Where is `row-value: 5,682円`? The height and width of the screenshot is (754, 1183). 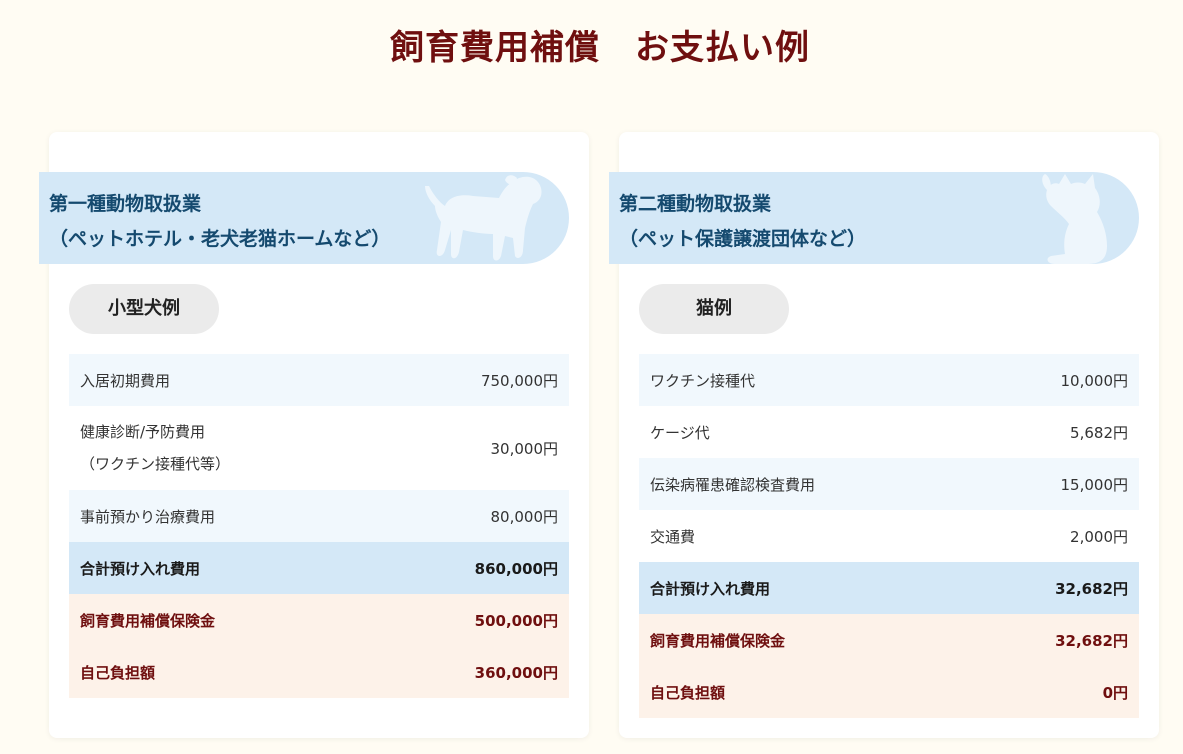 row-value: 5,682円 is located at coordinates (1099, 432).